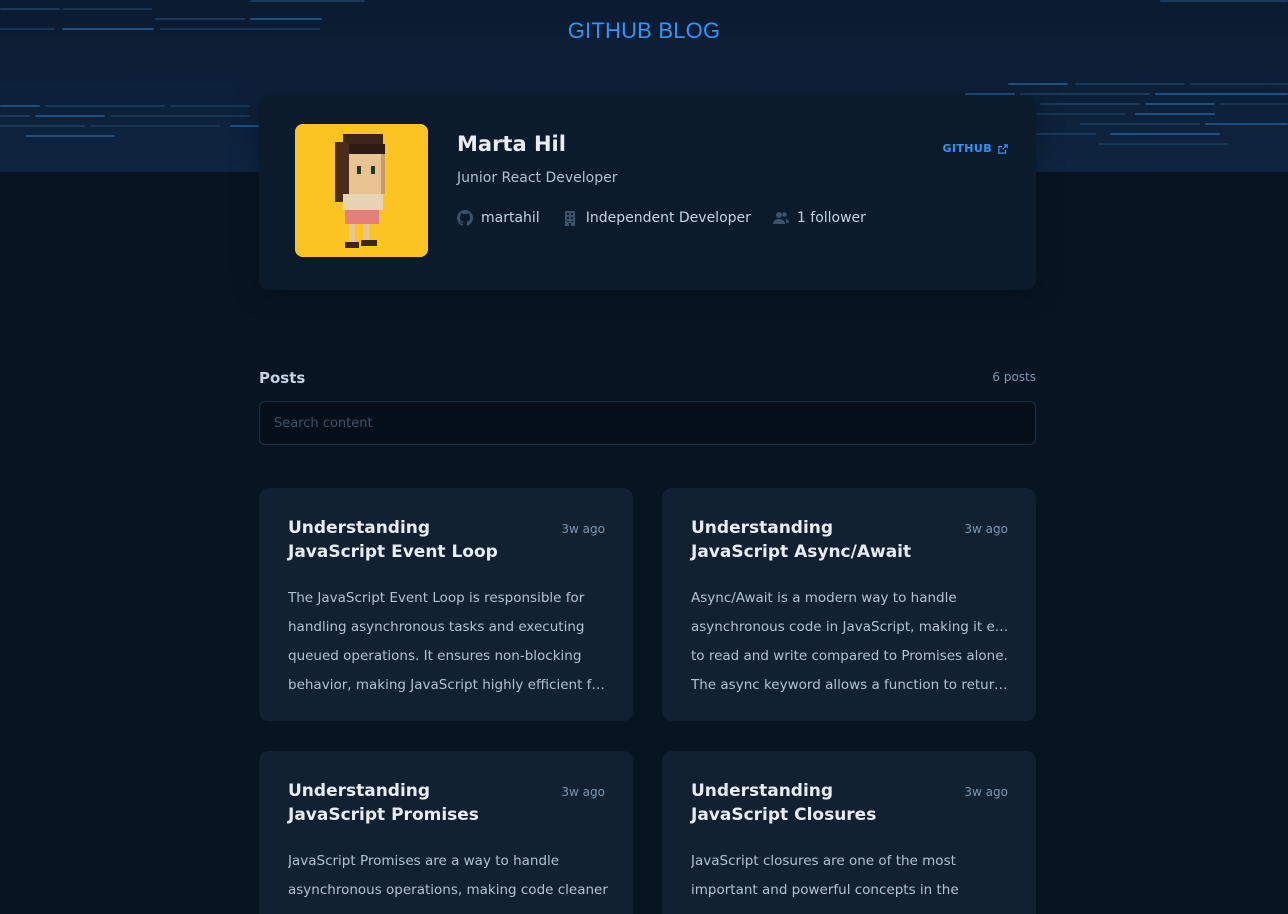 The width and height of the screenshot is (1288, 914). Describe the element at coordinates (424, 861) in the screenshot. I see `excerpt-line: JavaScript Promises are a way to handle` at that location.